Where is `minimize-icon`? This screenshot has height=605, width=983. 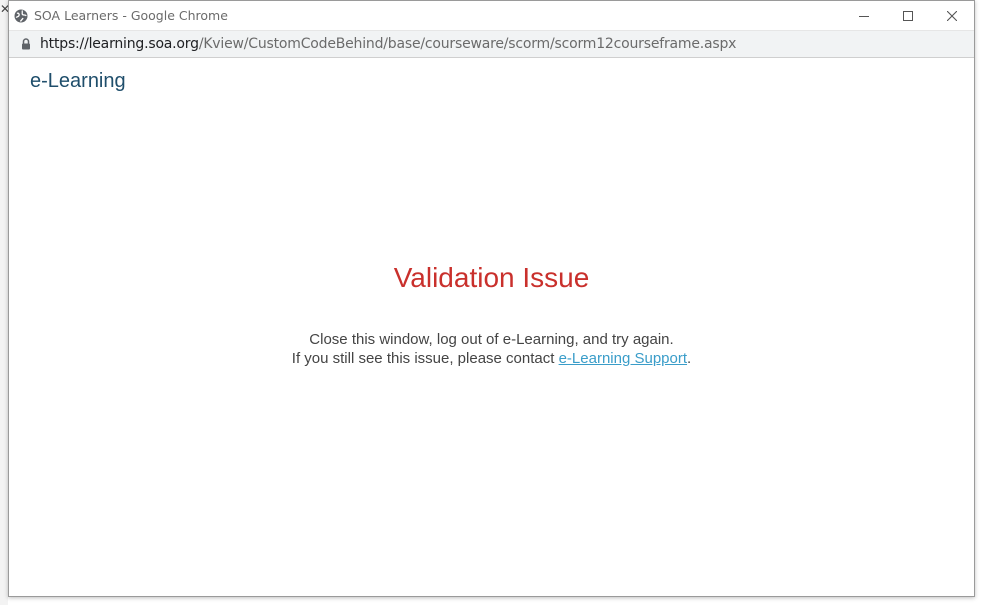
minimize-icon is located at coordinates (864, 16).